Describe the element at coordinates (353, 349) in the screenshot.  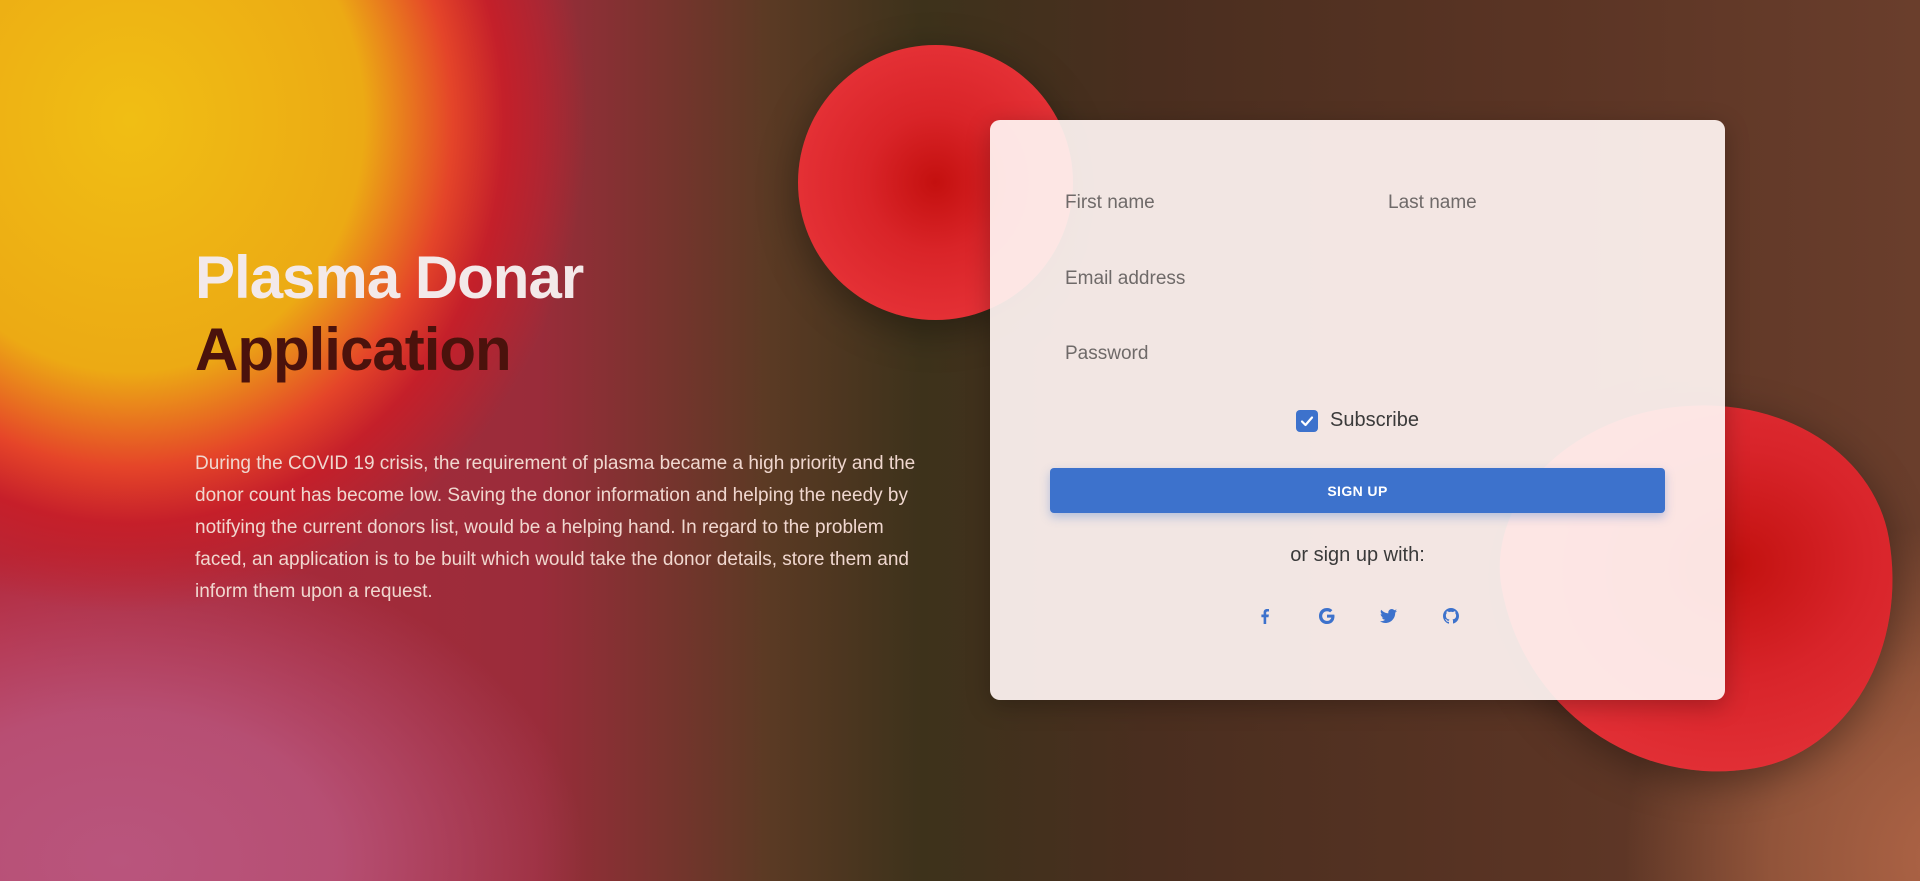
I see `title-line-2: Application` at that location.